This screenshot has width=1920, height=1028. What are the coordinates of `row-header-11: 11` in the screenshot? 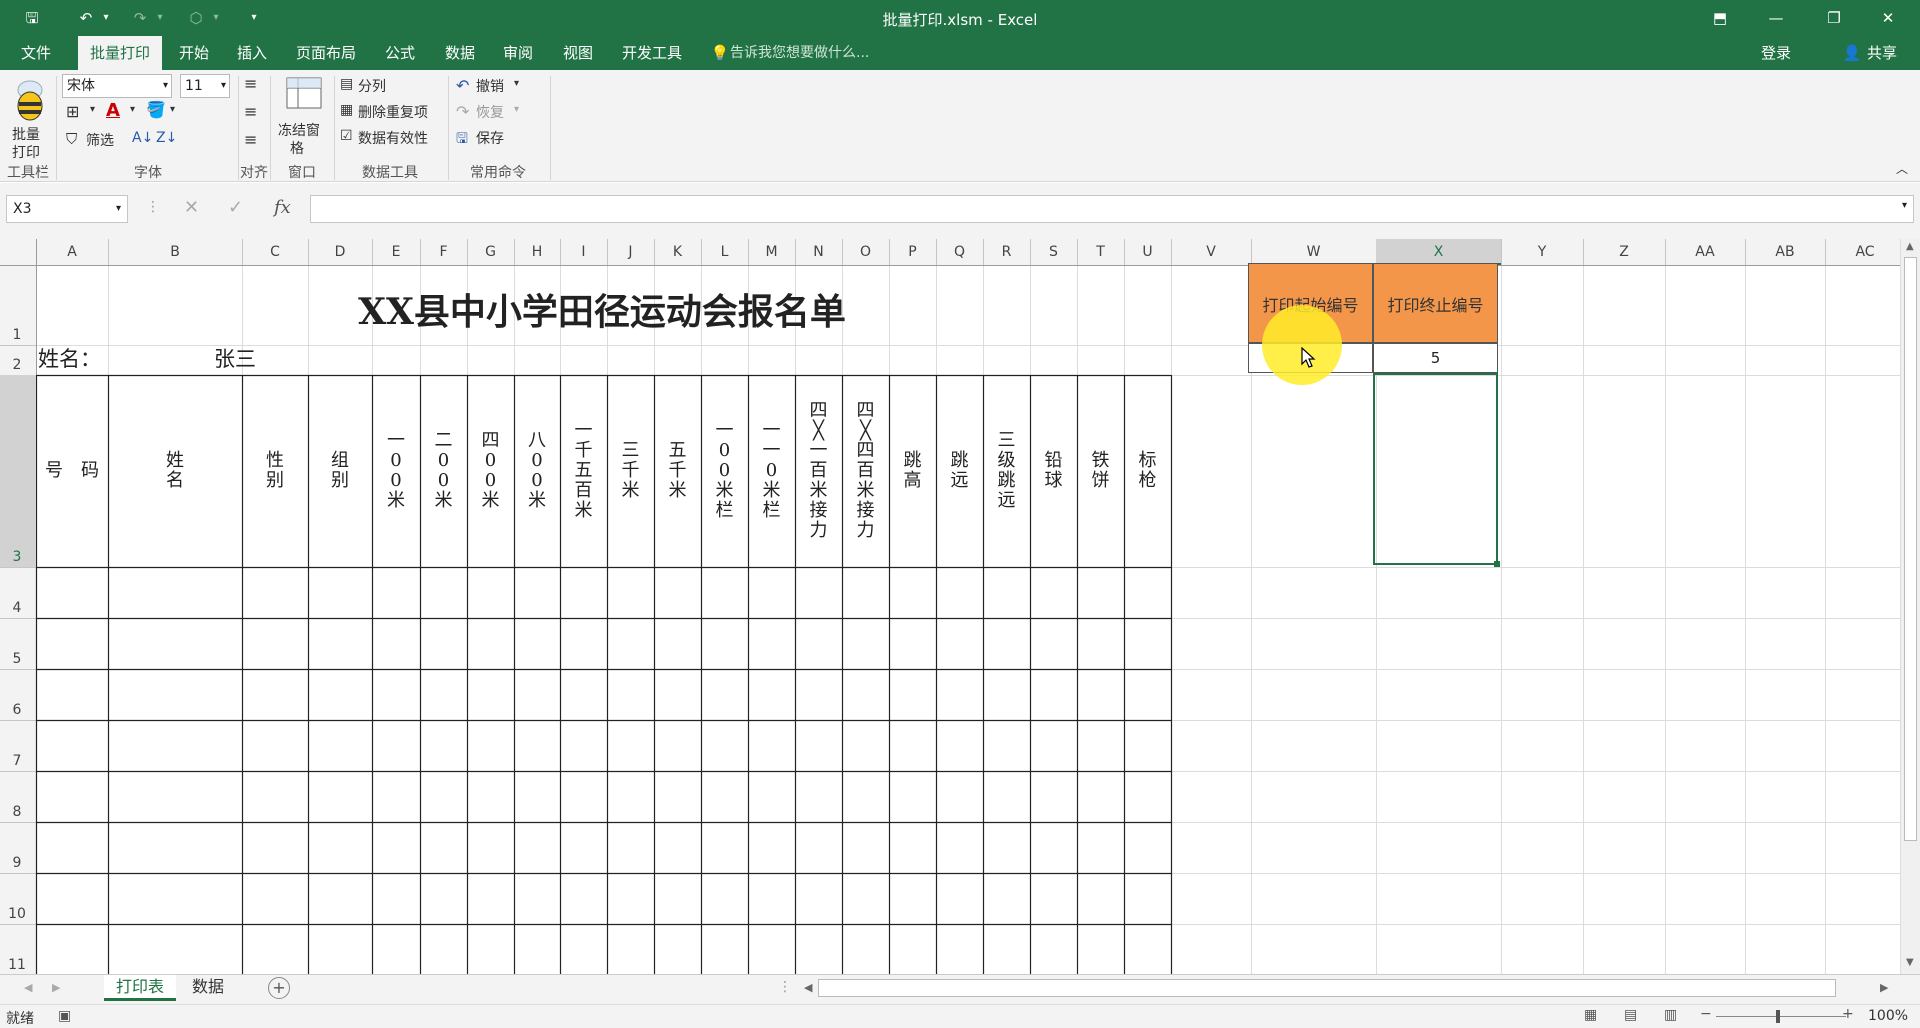 It's located at (18, 949).